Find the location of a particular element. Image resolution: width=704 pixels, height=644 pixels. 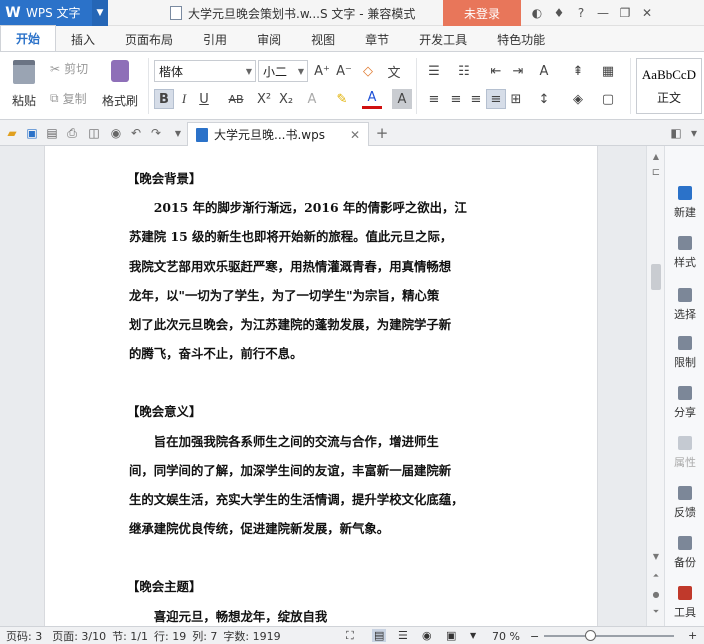

app-menu-button: W WPS 文字 ▼ is located at coordinates (54, 13).